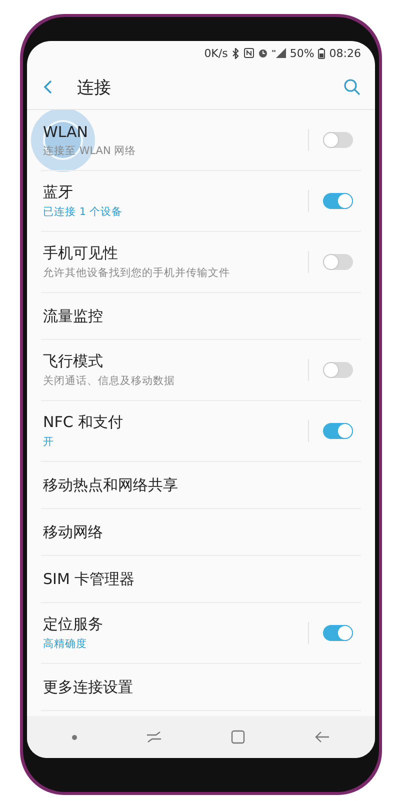  What do you see at coordinates (263, 53) in the screenshot?
I see `alarm-icon` at bounding box center [263, 53].